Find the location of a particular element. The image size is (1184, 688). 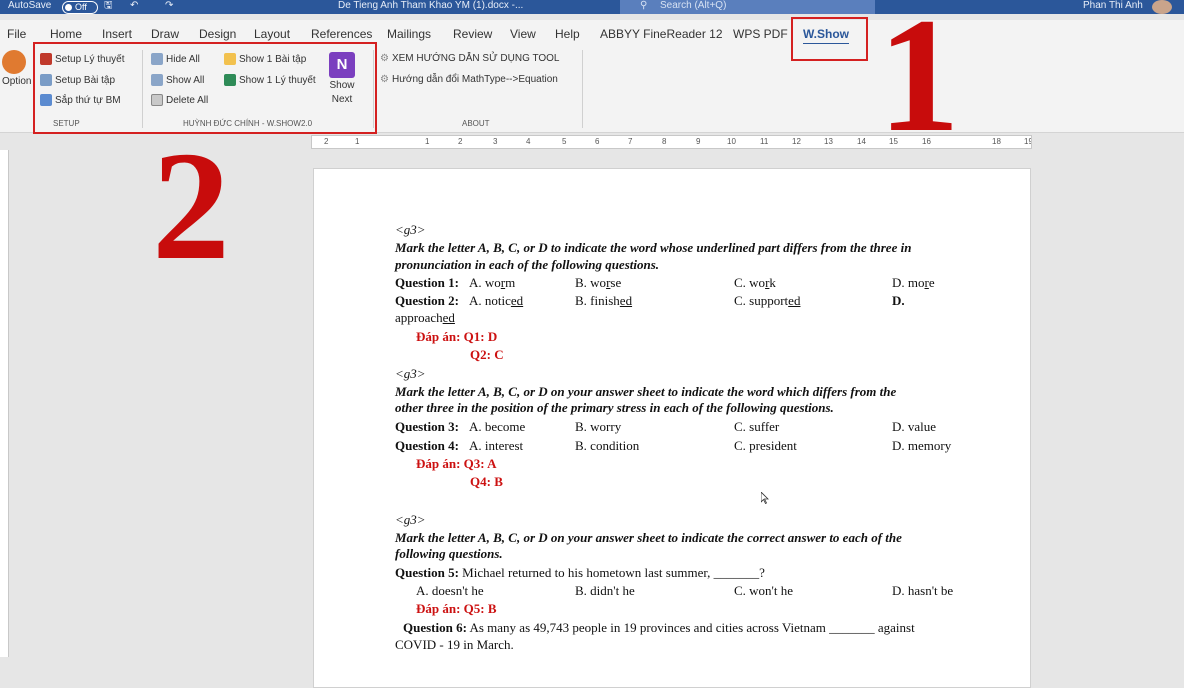

ruler-tick-label: 9 is located at coordinates (698, 141).